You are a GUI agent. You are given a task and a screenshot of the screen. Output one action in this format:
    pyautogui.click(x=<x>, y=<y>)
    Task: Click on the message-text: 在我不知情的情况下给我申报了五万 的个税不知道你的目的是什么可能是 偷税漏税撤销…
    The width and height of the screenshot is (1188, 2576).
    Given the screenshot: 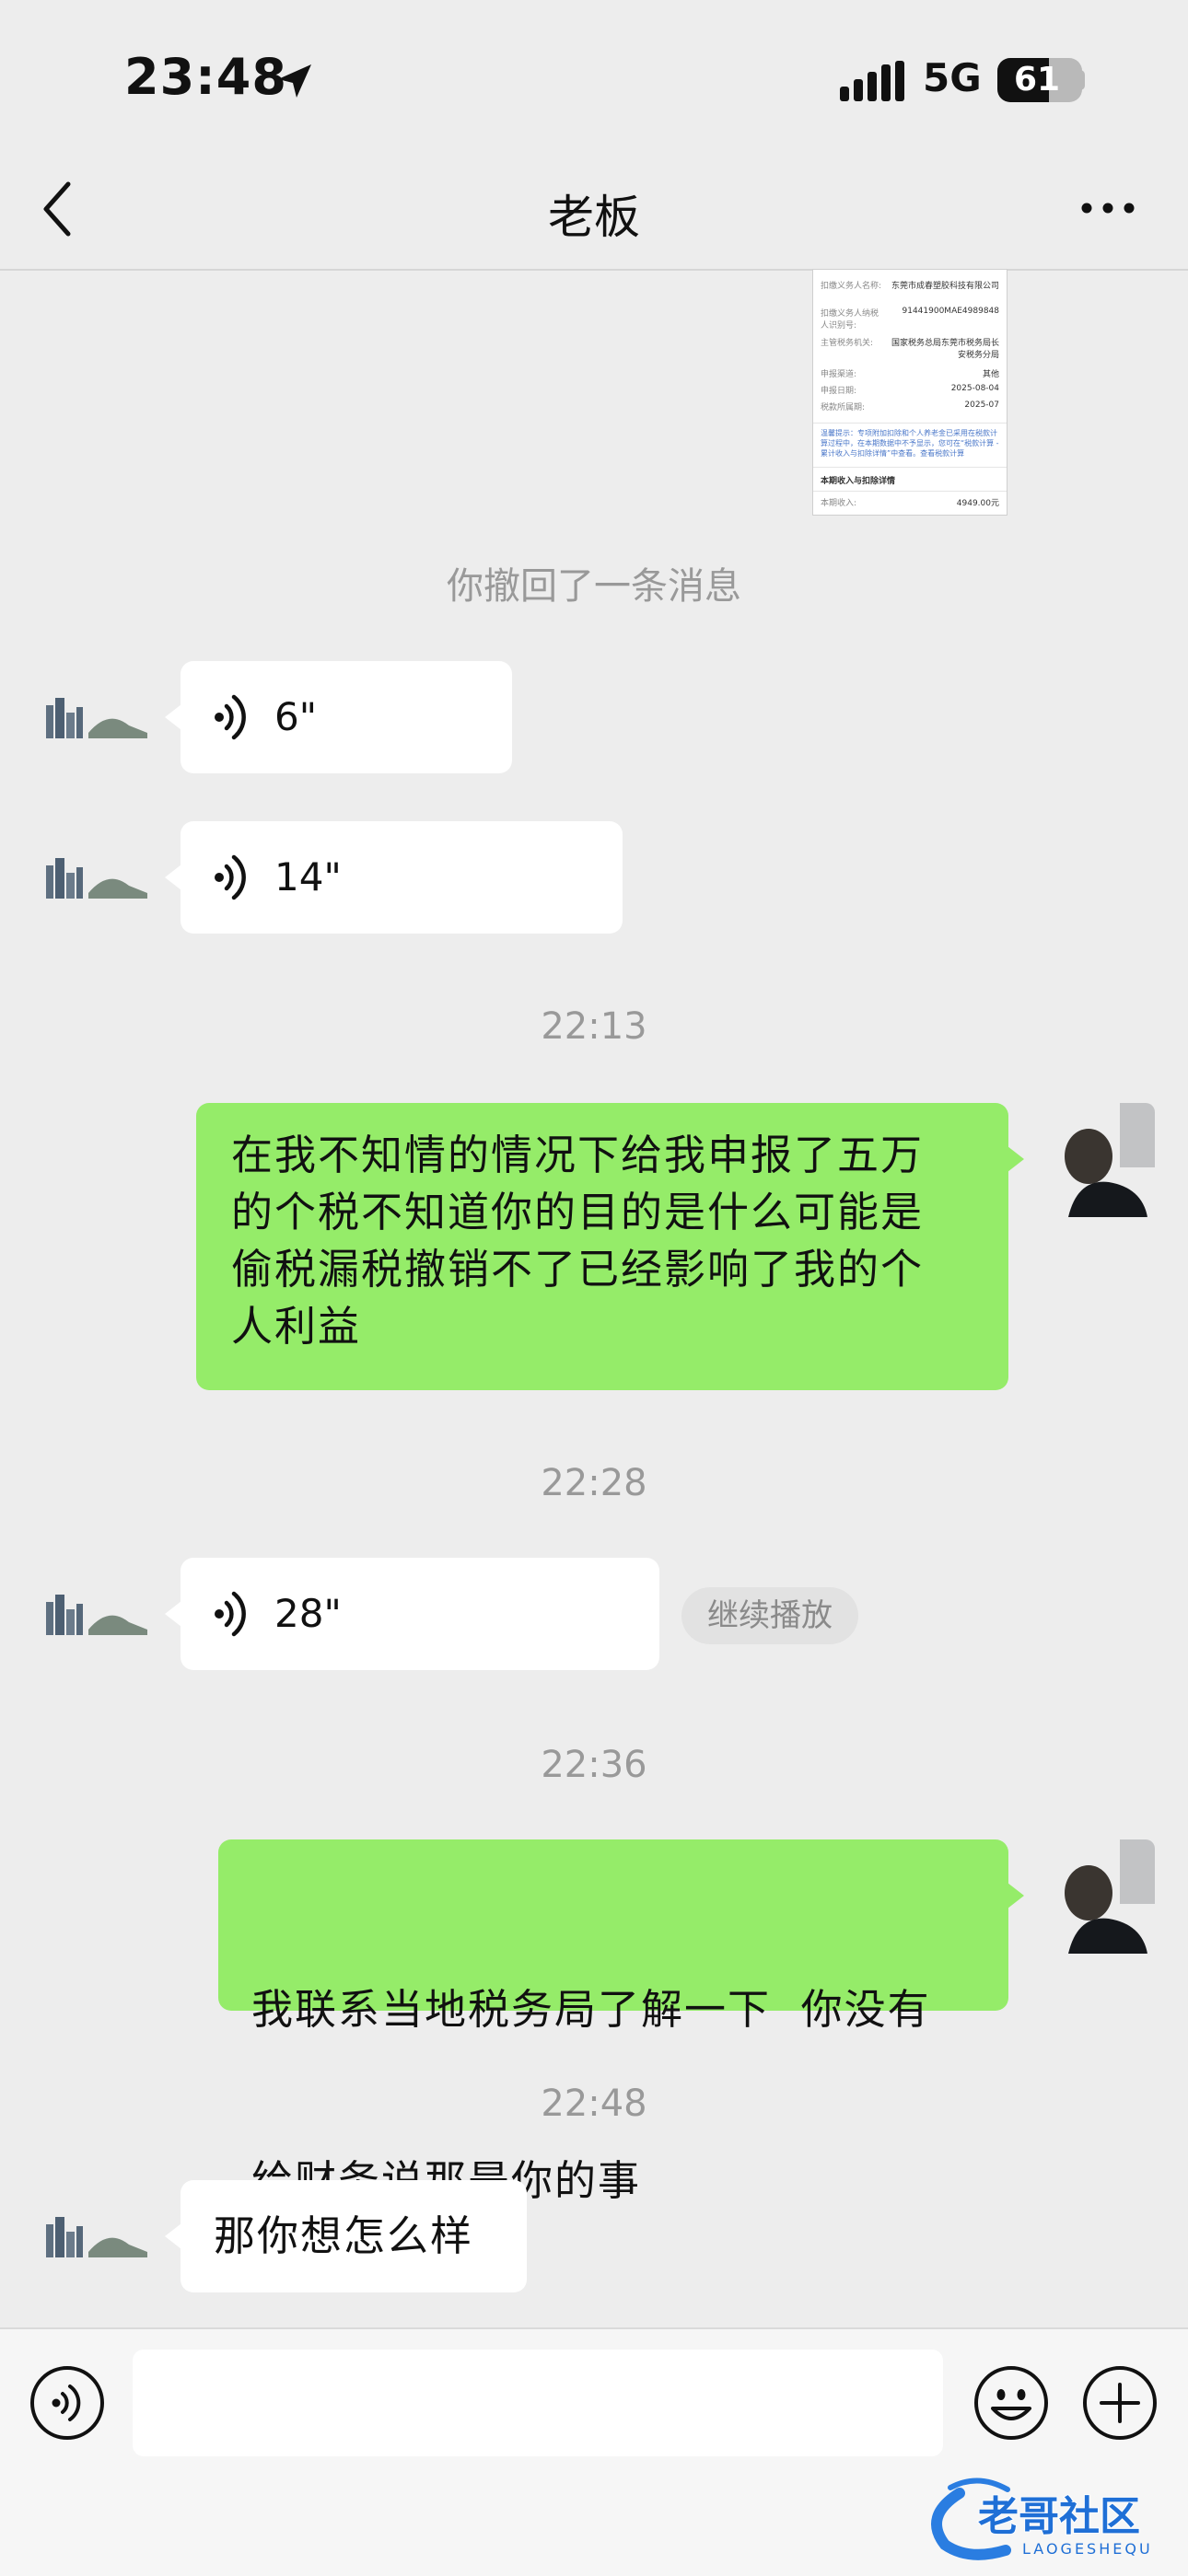 What is the action you would take?
    pyautogui.click(x=577, y=1241)
    